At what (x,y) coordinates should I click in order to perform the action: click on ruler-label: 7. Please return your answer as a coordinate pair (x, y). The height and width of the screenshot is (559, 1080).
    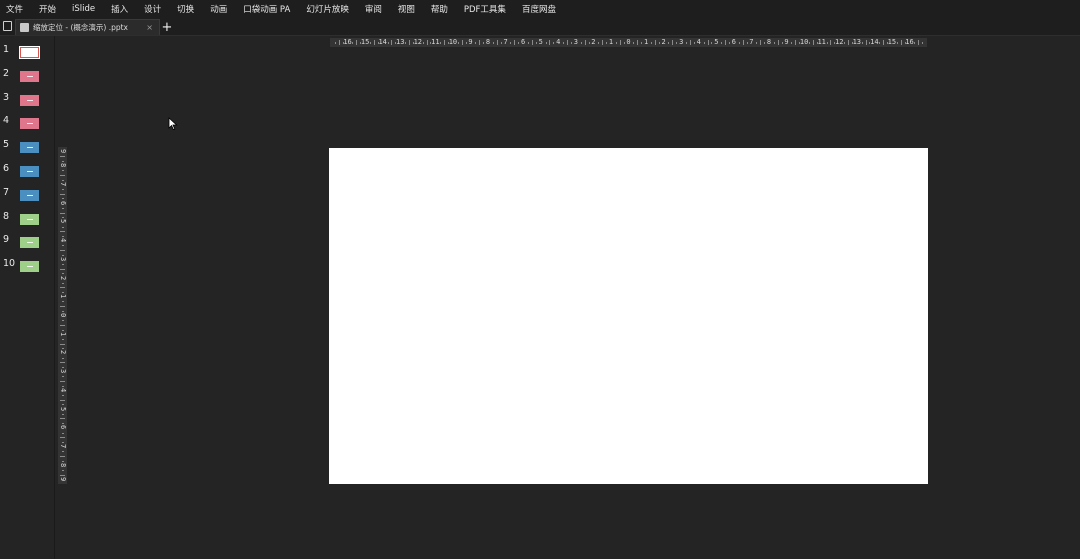
    Looking at the image, I should click on (63, 184).